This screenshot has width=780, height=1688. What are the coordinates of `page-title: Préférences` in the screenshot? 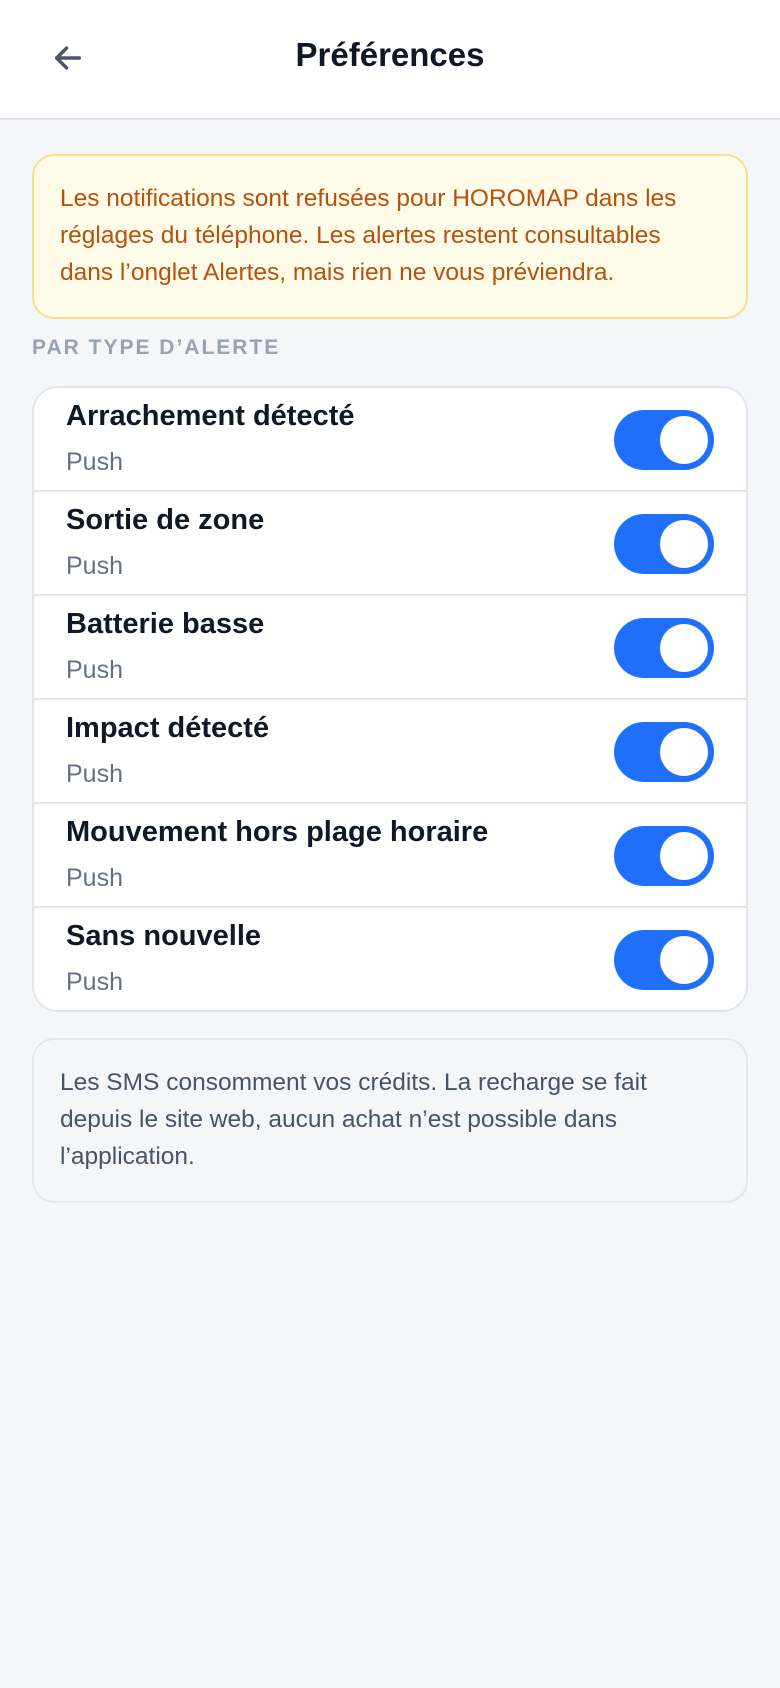 It's located at (390, 54).